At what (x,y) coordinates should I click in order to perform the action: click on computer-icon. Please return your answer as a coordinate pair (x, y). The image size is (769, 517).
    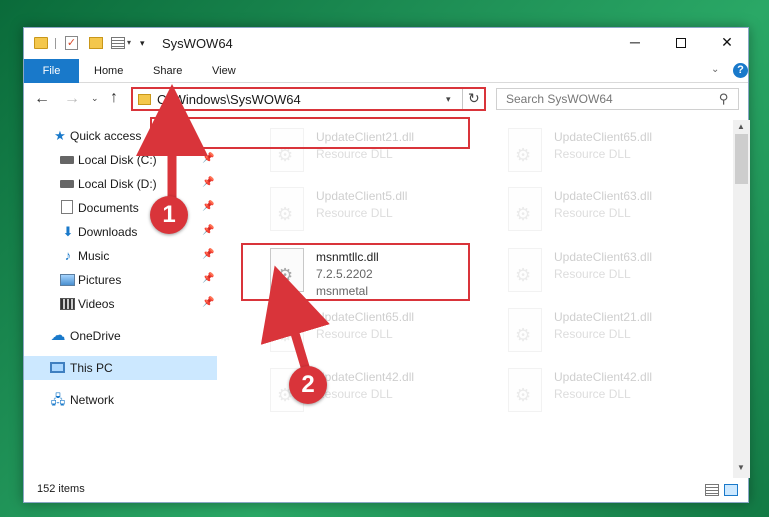
    Looking at the image, I should click on (57, 367).